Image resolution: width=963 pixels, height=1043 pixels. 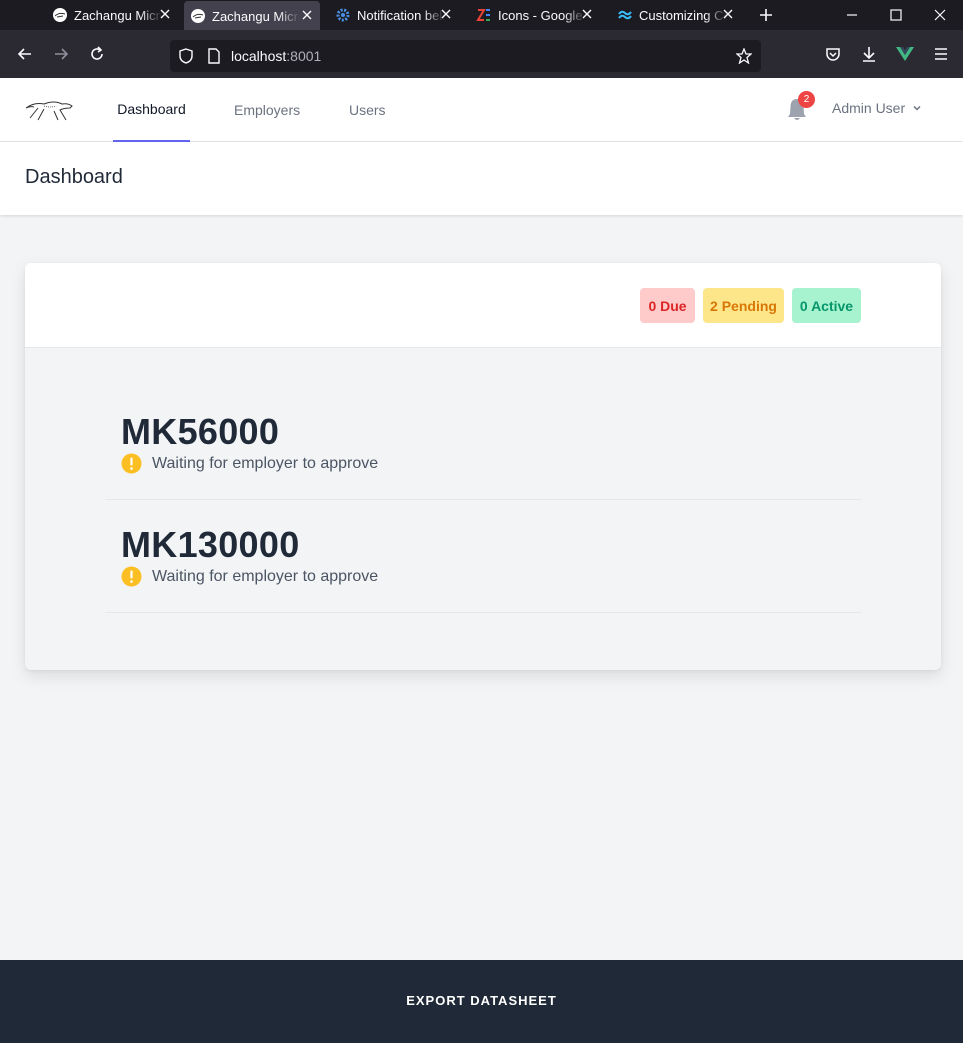 I want to click on url-bar: localhost:8001, so click(x=465, y=56).